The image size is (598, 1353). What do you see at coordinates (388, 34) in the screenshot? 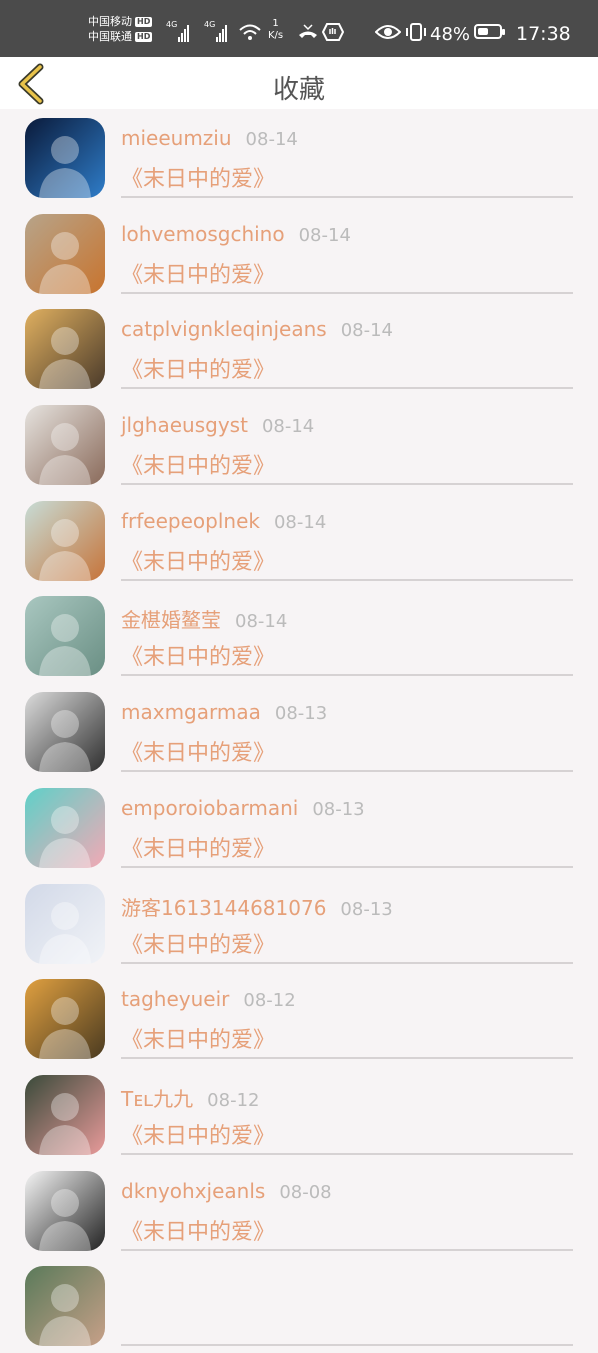
I see `eye-icon` at bounding box center [388, 34].